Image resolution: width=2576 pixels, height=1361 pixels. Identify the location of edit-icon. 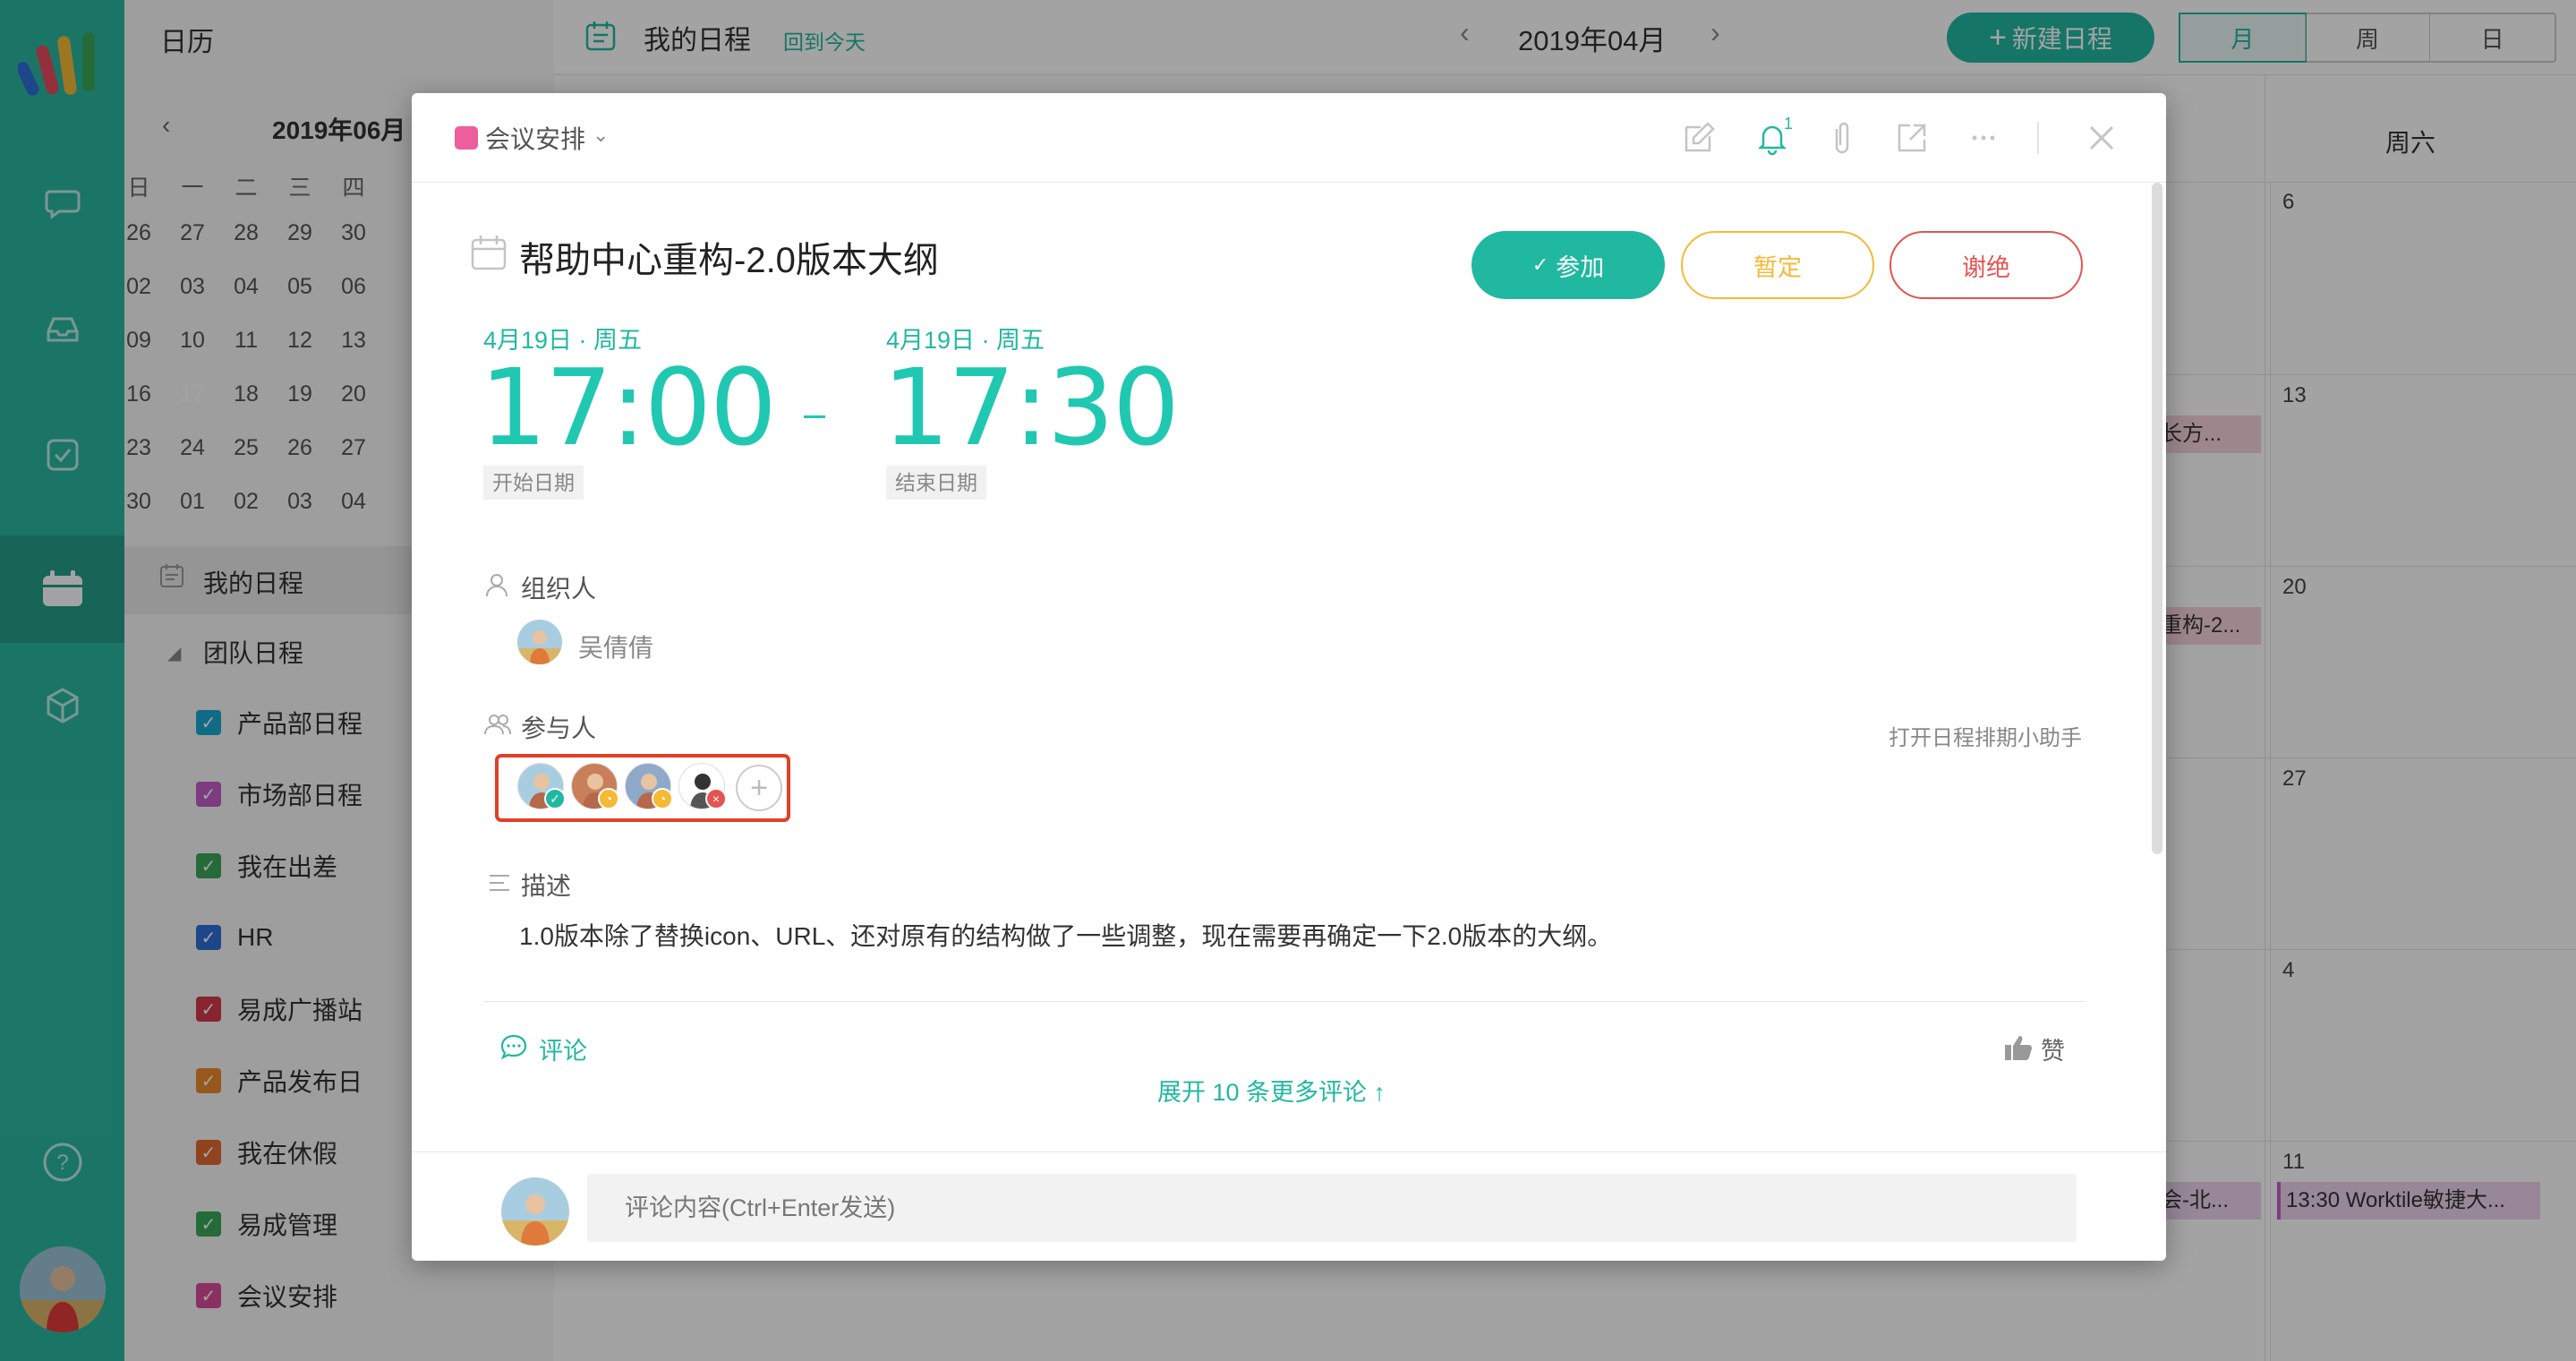
(1699, 138).